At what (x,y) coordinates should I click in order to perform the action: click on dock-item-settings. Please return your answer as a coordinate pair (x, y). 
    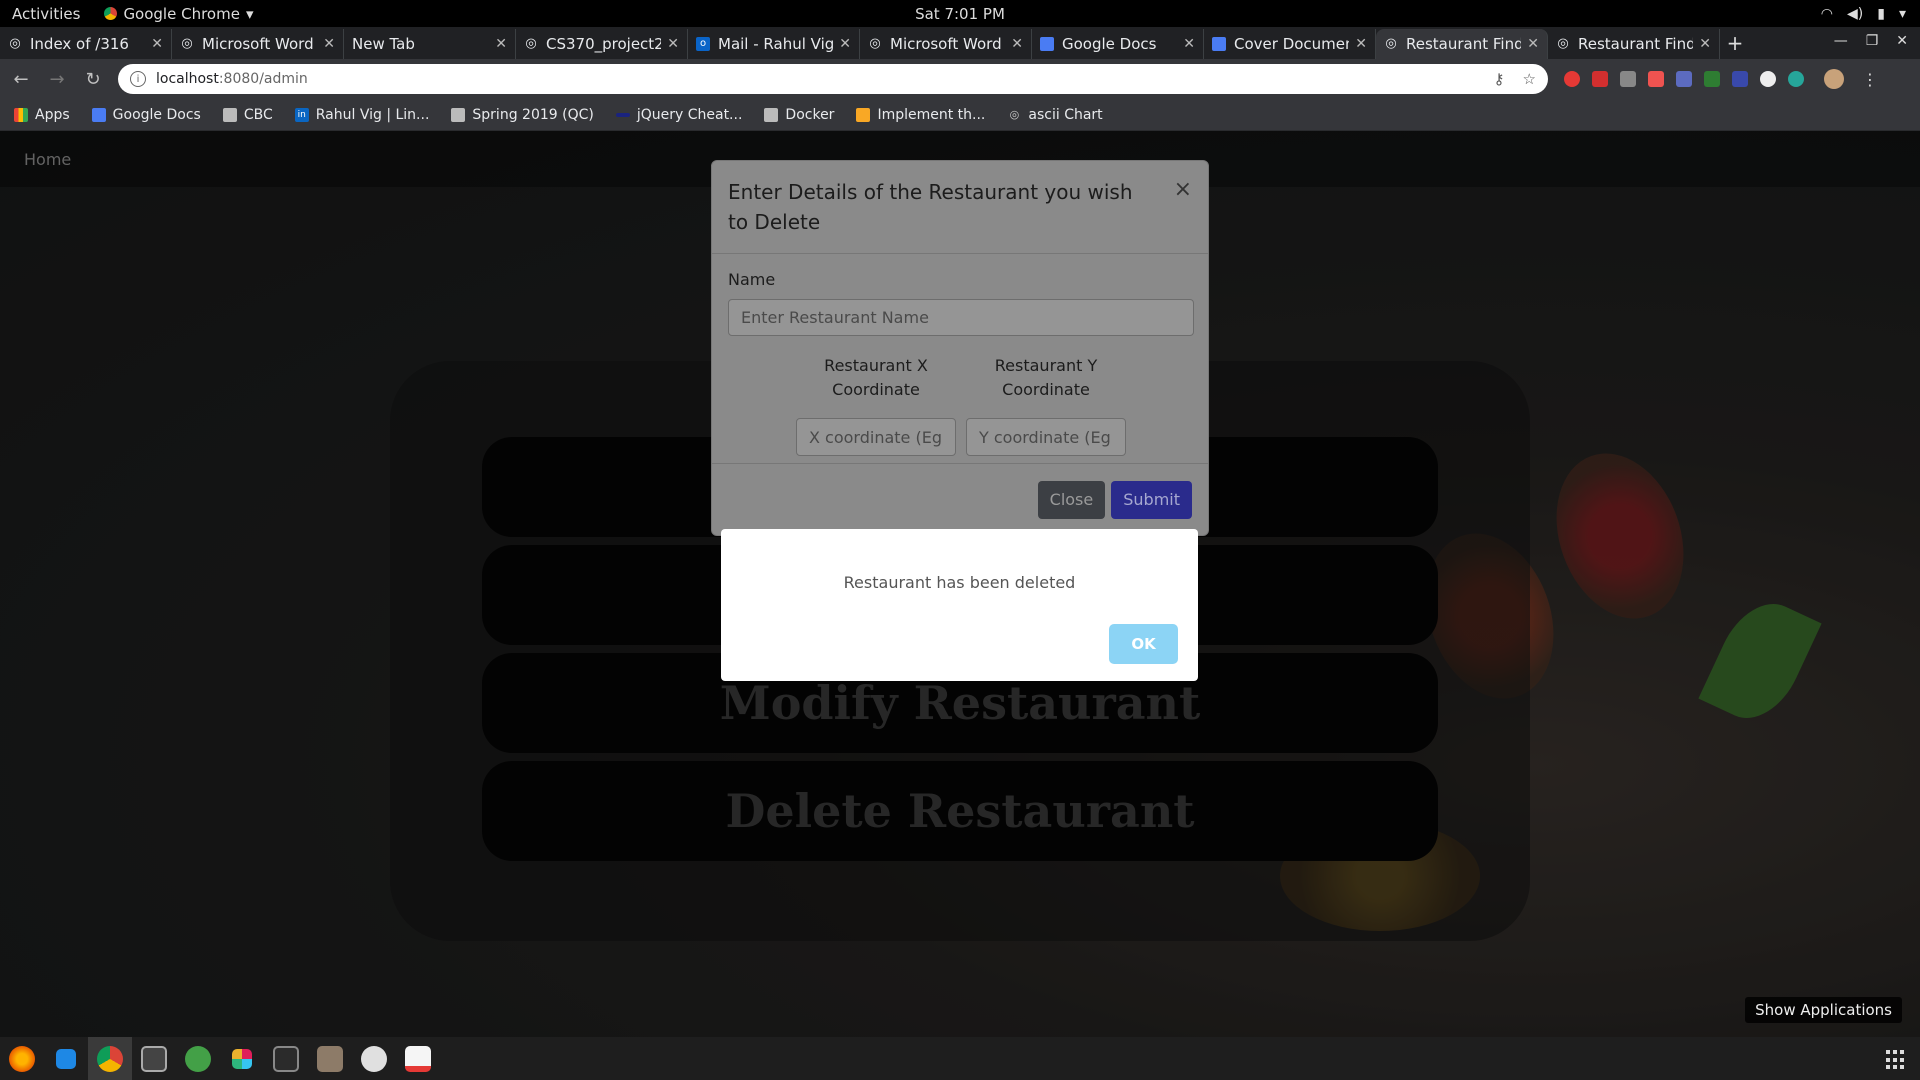
    Looking at the image, I should click on (374, 1058).